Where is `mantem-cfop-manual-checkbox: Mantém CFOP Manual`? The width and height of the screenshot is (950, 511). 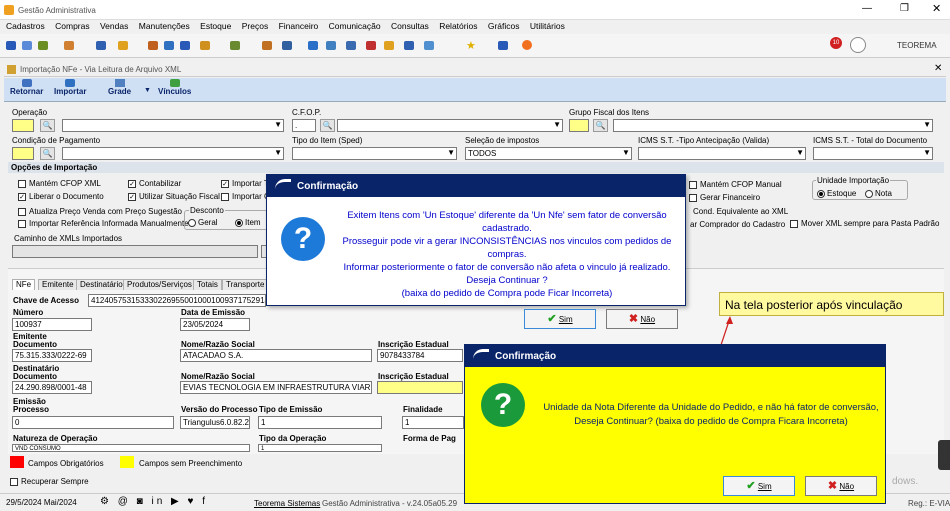 mantem-cfop-manual-checkbox: Mantém CFOP Manual is located at coordinates (735, 184).